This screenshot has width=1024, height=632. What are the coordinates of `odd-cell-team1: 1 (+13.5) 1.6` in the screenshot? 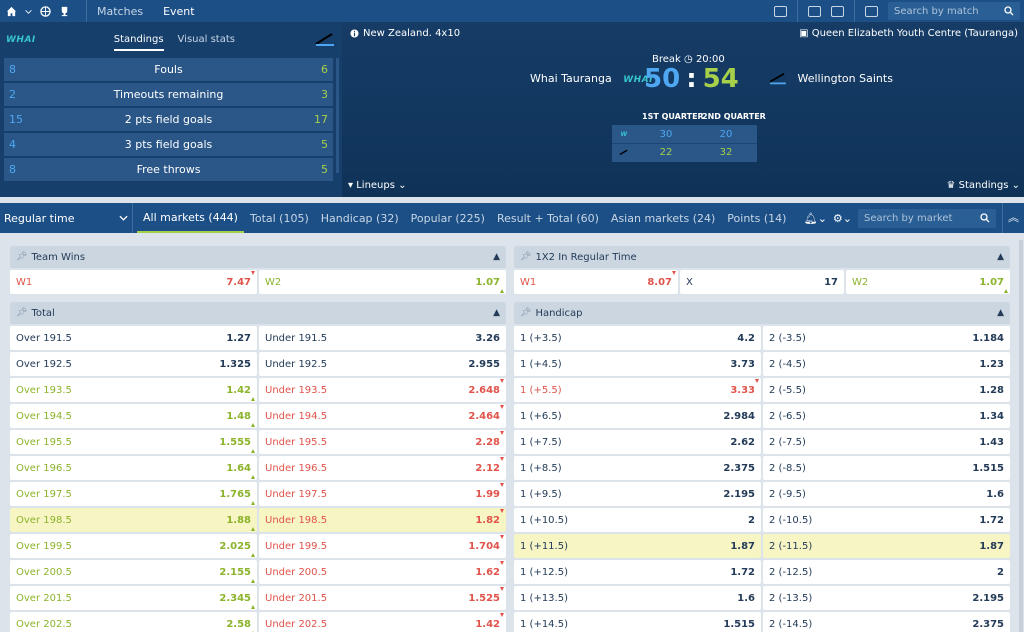 It's located at (637, 598).